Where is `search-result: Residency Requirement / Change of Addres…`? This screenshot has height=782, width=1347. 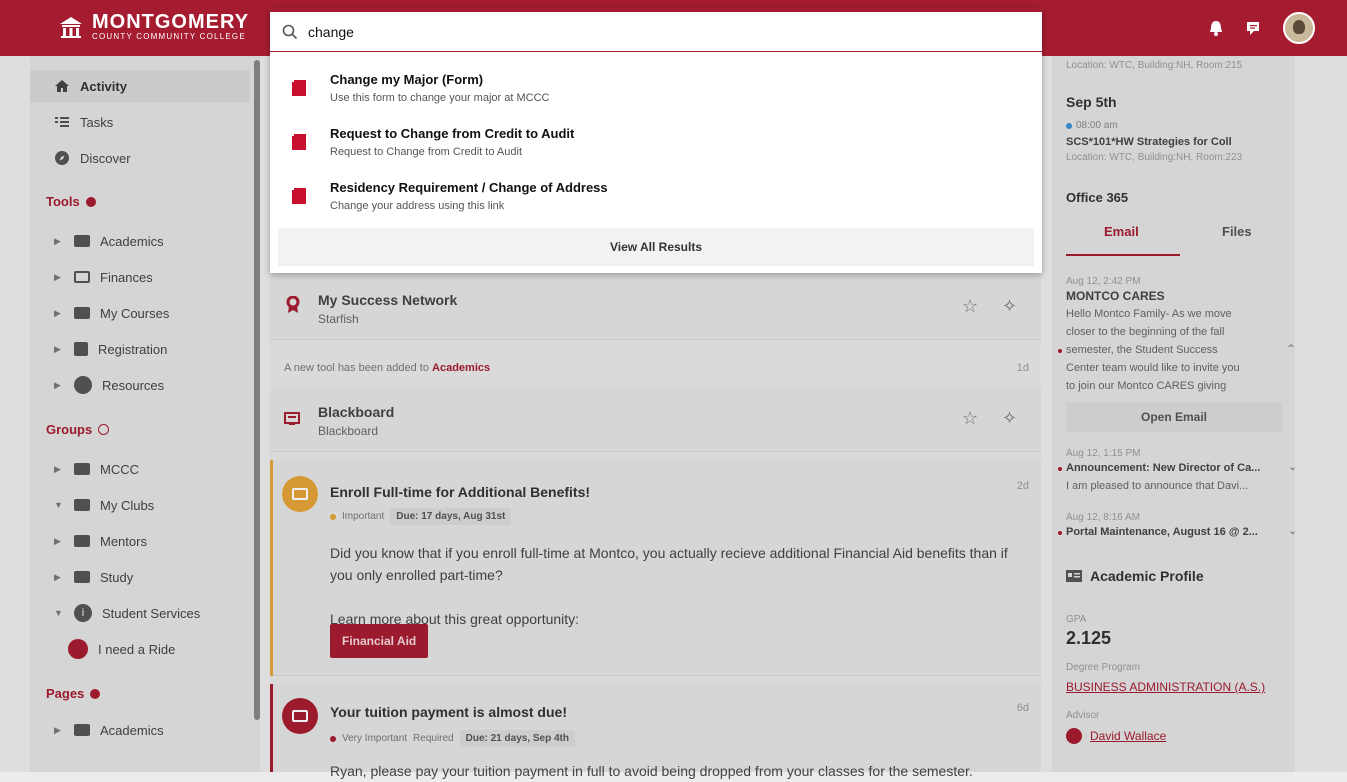
search-result: Residency Requirement / Change of Addres… is located at coordinates (656, 202).